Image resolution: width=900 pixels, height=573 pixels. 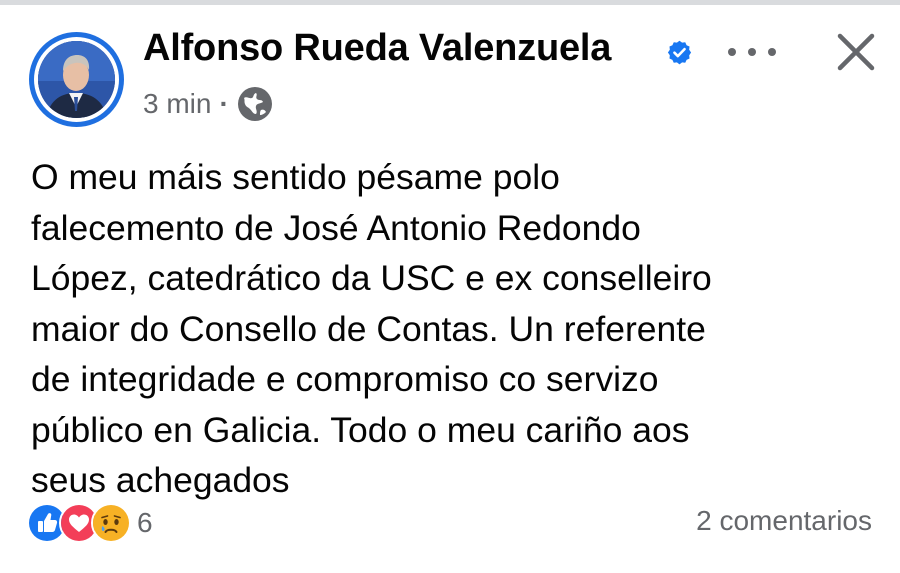 I want to click on avatar-ring, so click(x=76, y=79).